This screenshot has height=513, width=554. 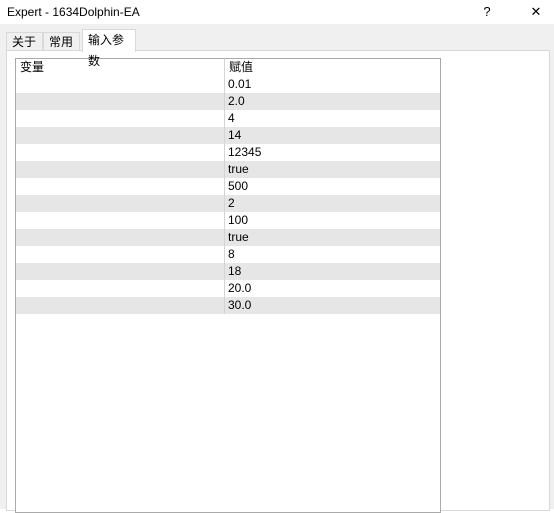 I want to click on table-row: 1/2Base Lot Size0.01, so click(x=228, y=84).